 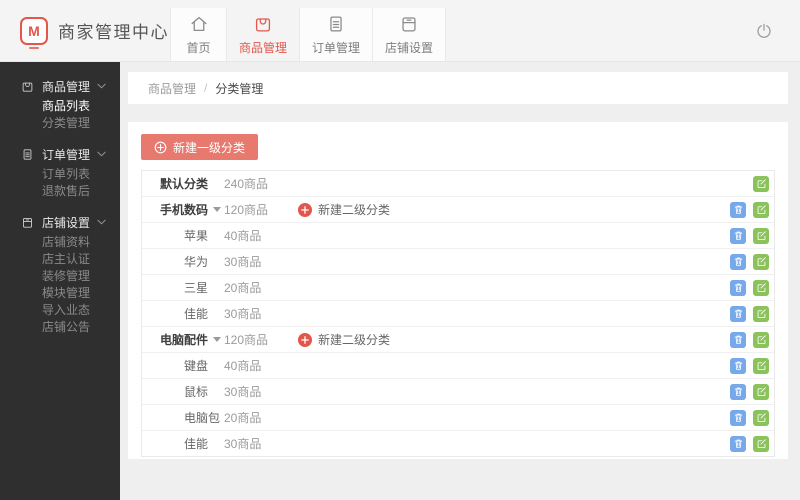 I want to click on category-count: 40商品, so click(x=243, y=236).